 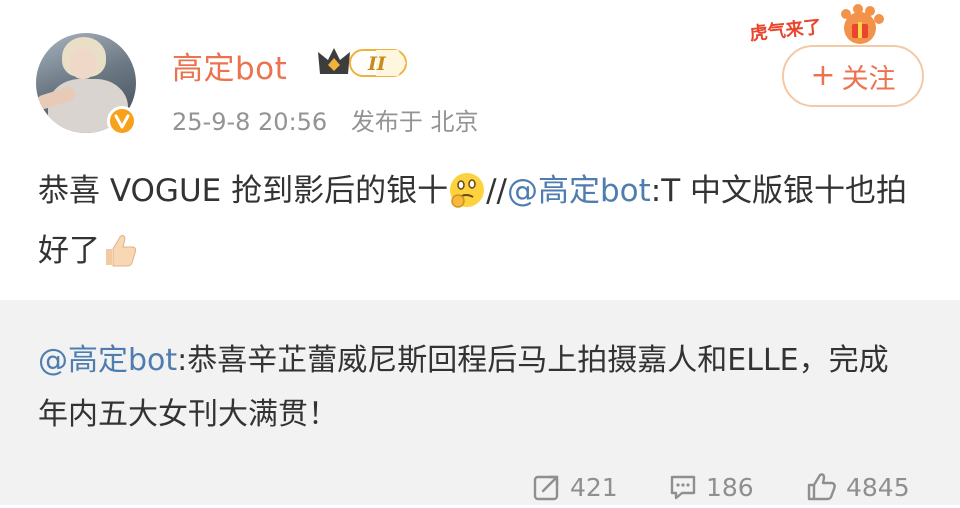 I want to click on like-button: 4845, so click(x=858, y=487).